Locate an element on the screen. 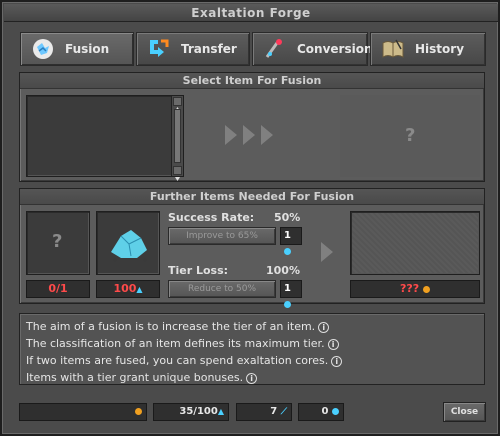  improve-success-button: Improve to 65% is located at coordinates (222, 236).